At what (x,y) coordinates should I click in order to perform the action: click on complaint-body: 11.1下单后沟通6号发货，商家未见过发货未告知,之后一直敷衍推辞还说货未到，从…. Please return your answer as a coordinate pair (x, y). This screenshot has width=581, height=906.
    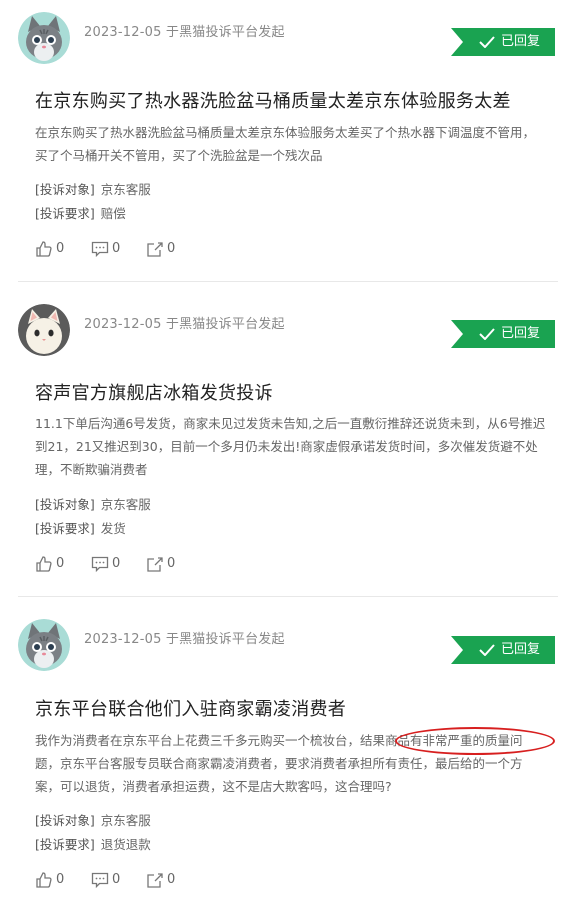
    Looking at the image, I should click on (290, 446).